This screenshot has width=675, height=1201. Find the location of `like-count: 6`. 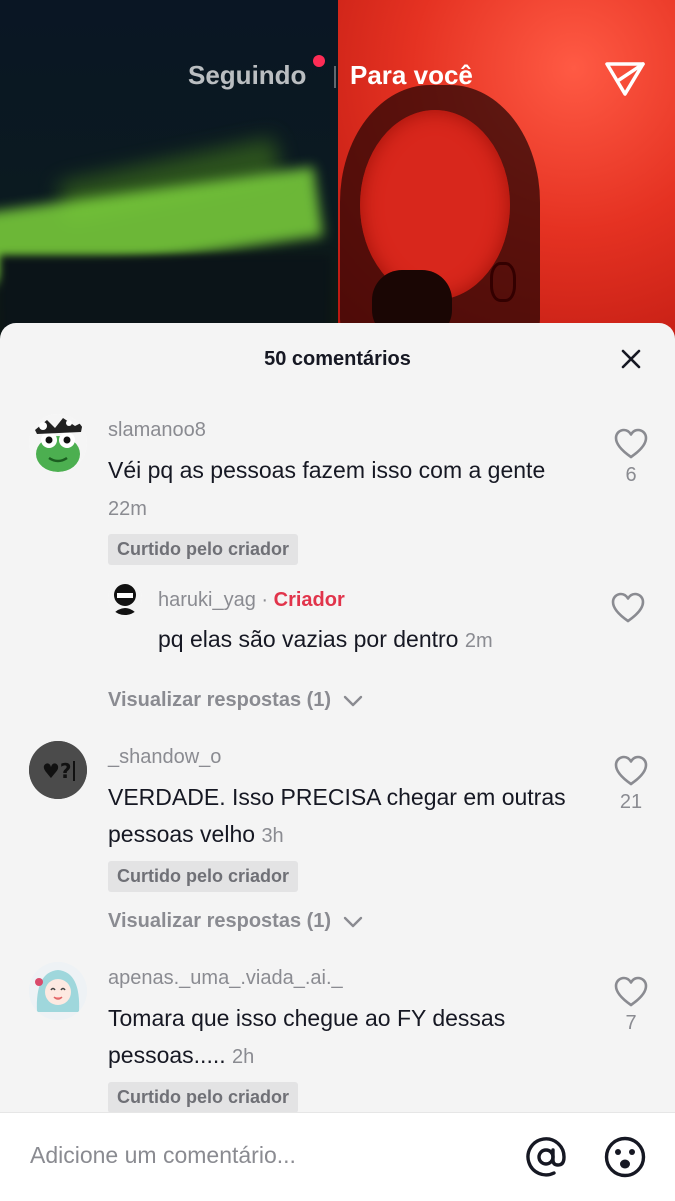

like-count: 6 is located at coordinates (631, 475).